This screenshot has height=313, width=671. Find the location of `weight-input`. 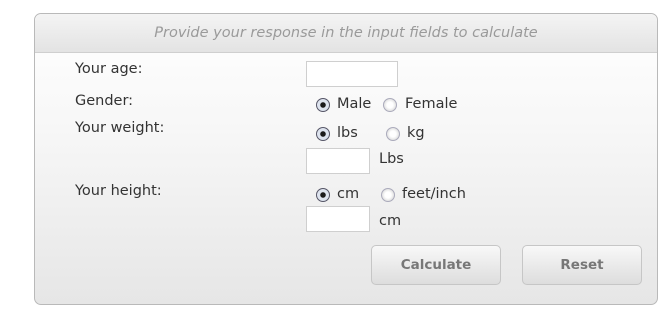

weight-input is located at coordinates (338, 161).